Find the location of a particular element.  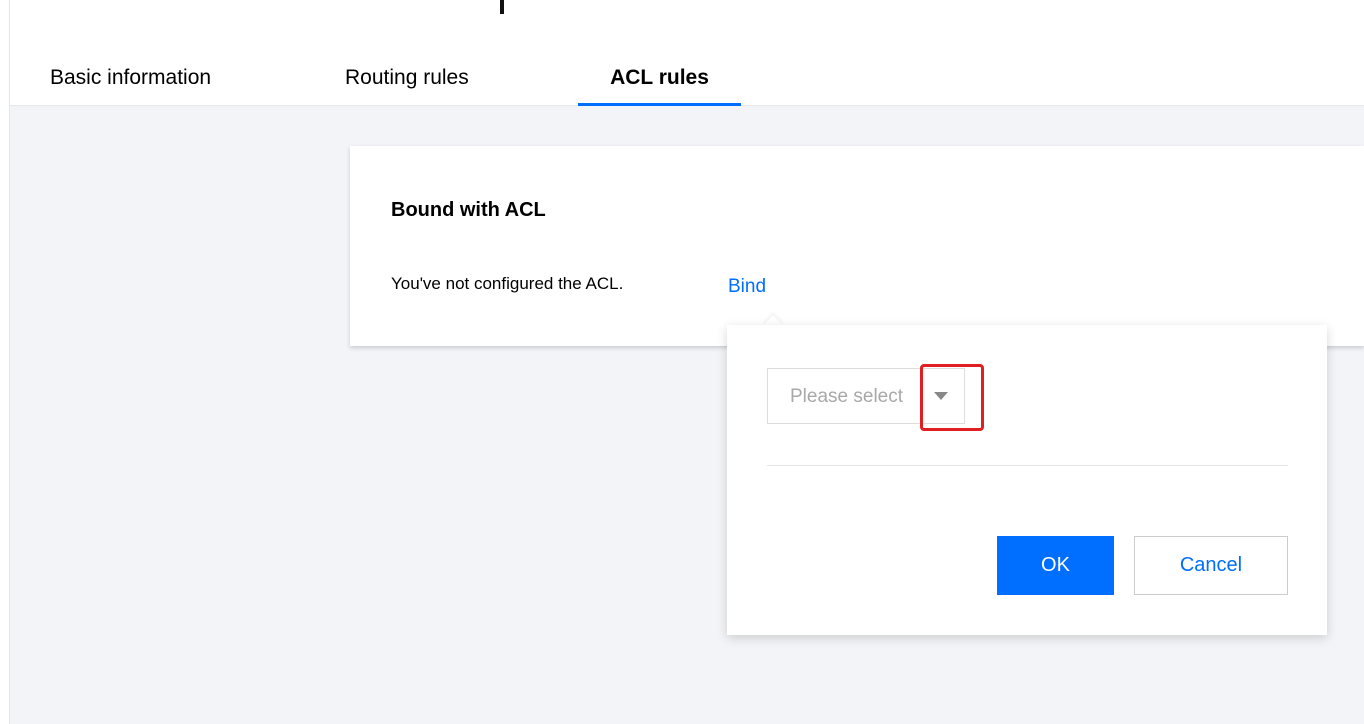

tab-basic-information: Basic information is located at coordinates (130, 84).